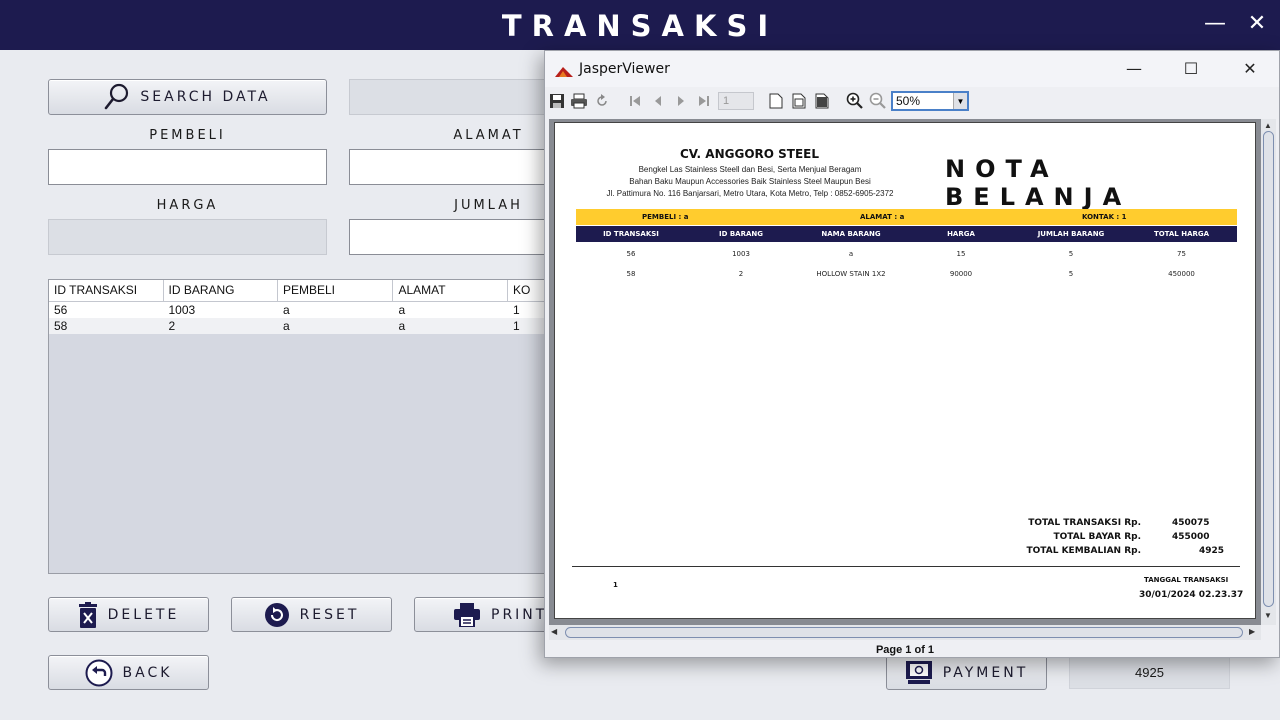 The height and width of the screenshot is (720, 1280). I want to click on jumlah-field, so click(449, 237).